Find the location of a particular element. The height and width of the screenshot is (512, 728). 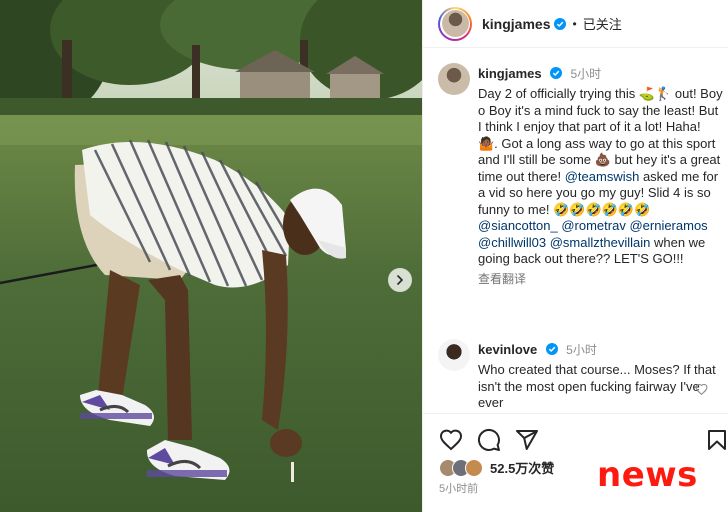

caption-avatar is located at coordinates (454, 79).